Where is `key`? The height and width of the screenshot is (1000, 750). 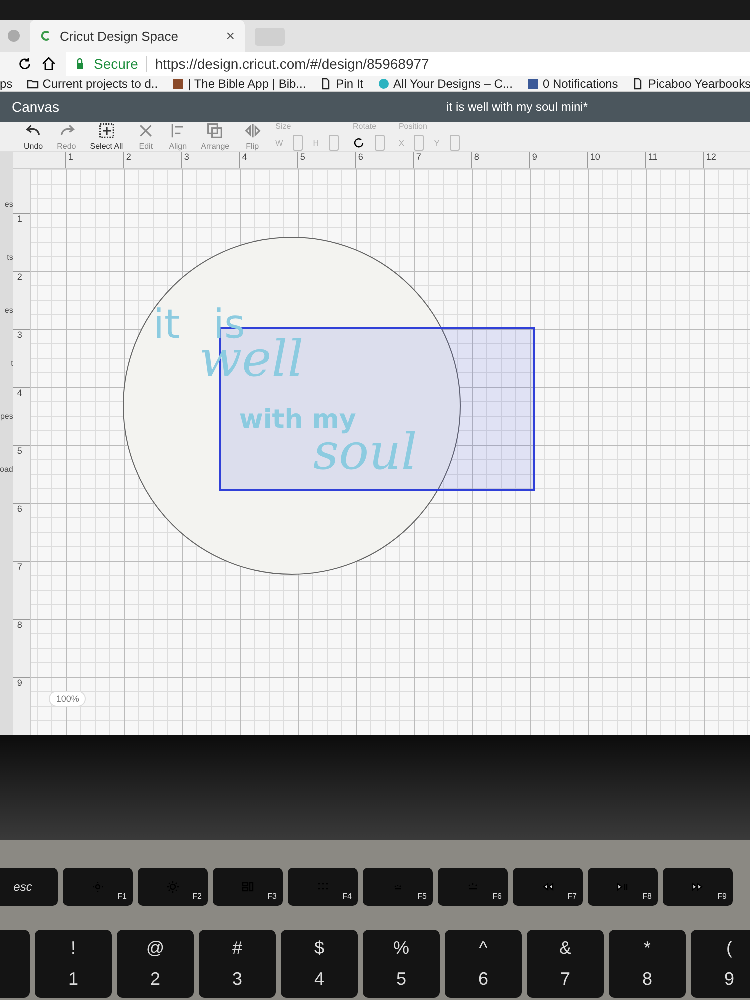
key is located at coordinates (15, 964).